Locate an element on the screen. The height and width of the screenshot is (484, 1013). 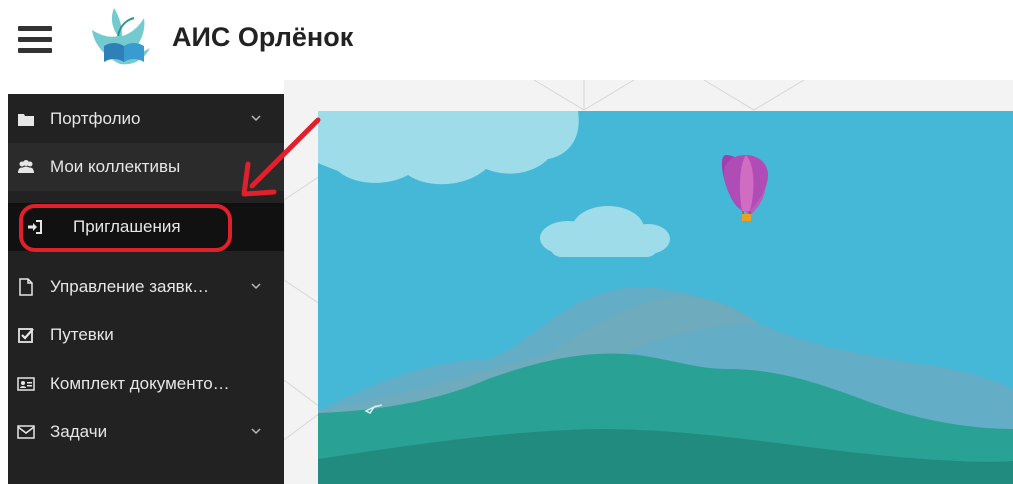
app-logo-icon is located at coordinates (120, 39).